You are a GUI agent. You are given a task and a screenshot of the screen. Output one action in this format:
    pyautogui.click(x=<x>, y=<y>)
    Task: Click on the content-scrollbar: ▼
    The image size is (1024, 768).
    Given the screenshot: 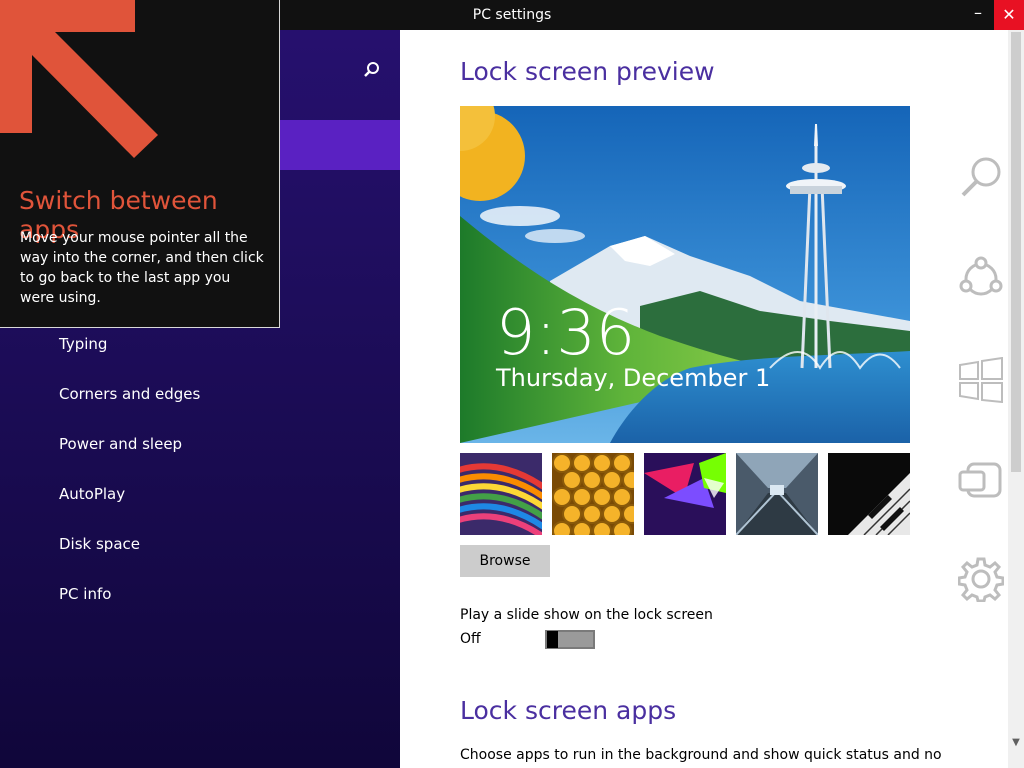 What is the action you would take?
    pyautogui.click(x=1016, y=399)
    